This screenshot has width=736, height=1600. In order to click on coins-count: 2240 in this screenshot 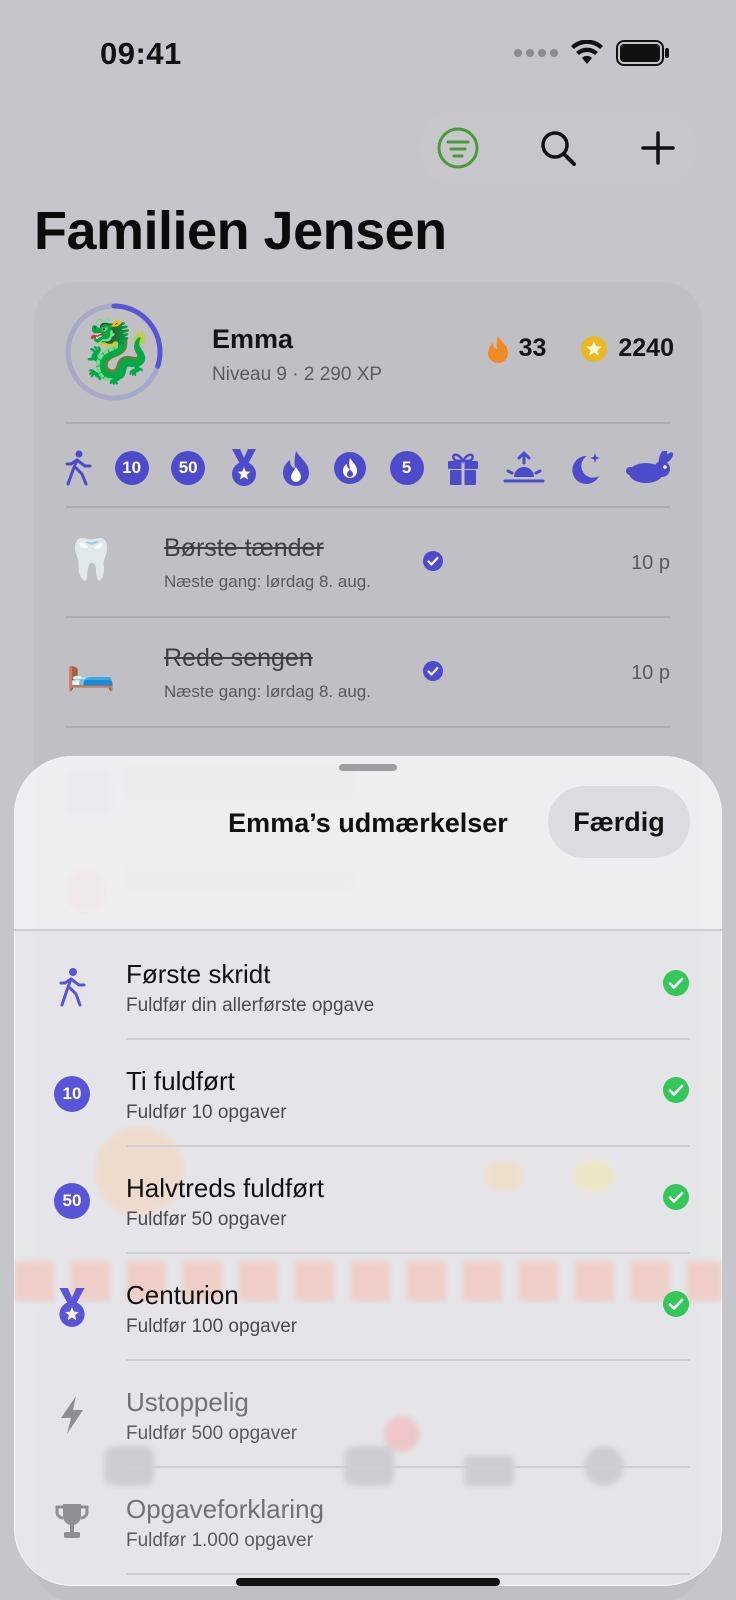, I will do `click(646, 348)`.